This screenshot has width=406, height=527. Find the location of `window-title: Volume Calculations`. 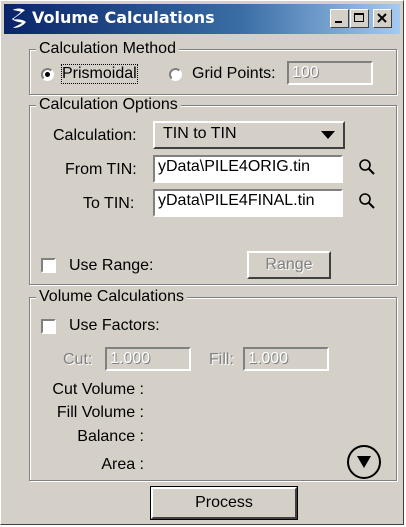

window-title: Volume Calculations is located at coordinates (123, 17).